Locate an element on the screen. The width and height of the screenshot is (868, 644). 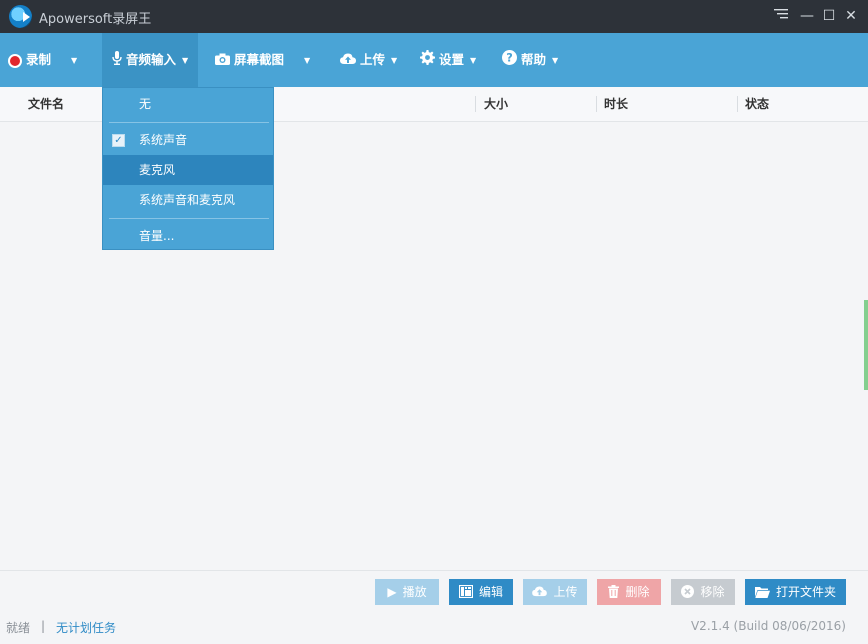
menu-item-system-sound: ✓ 系统声音 is located at coordinates (188, 140).